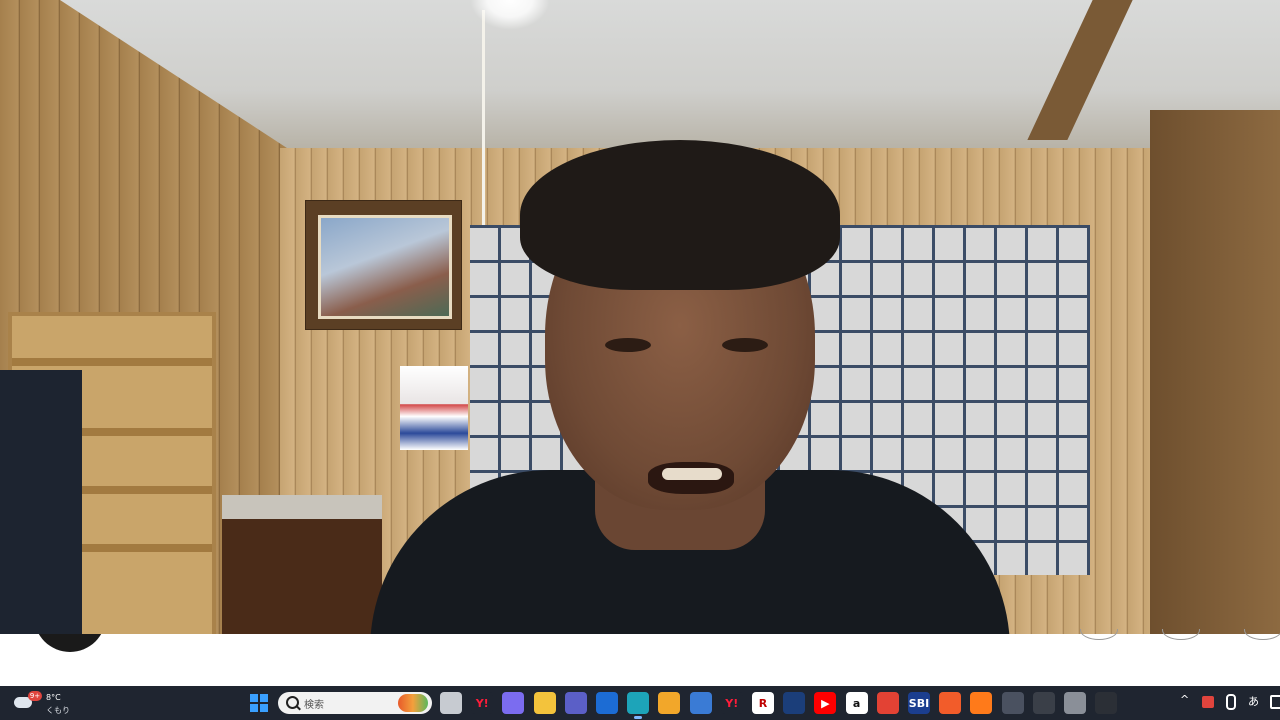  What do you see at coordinates (35, 696) in the screenshot?
I see `notification-badge: 9+` at bounding box center [35, 696].